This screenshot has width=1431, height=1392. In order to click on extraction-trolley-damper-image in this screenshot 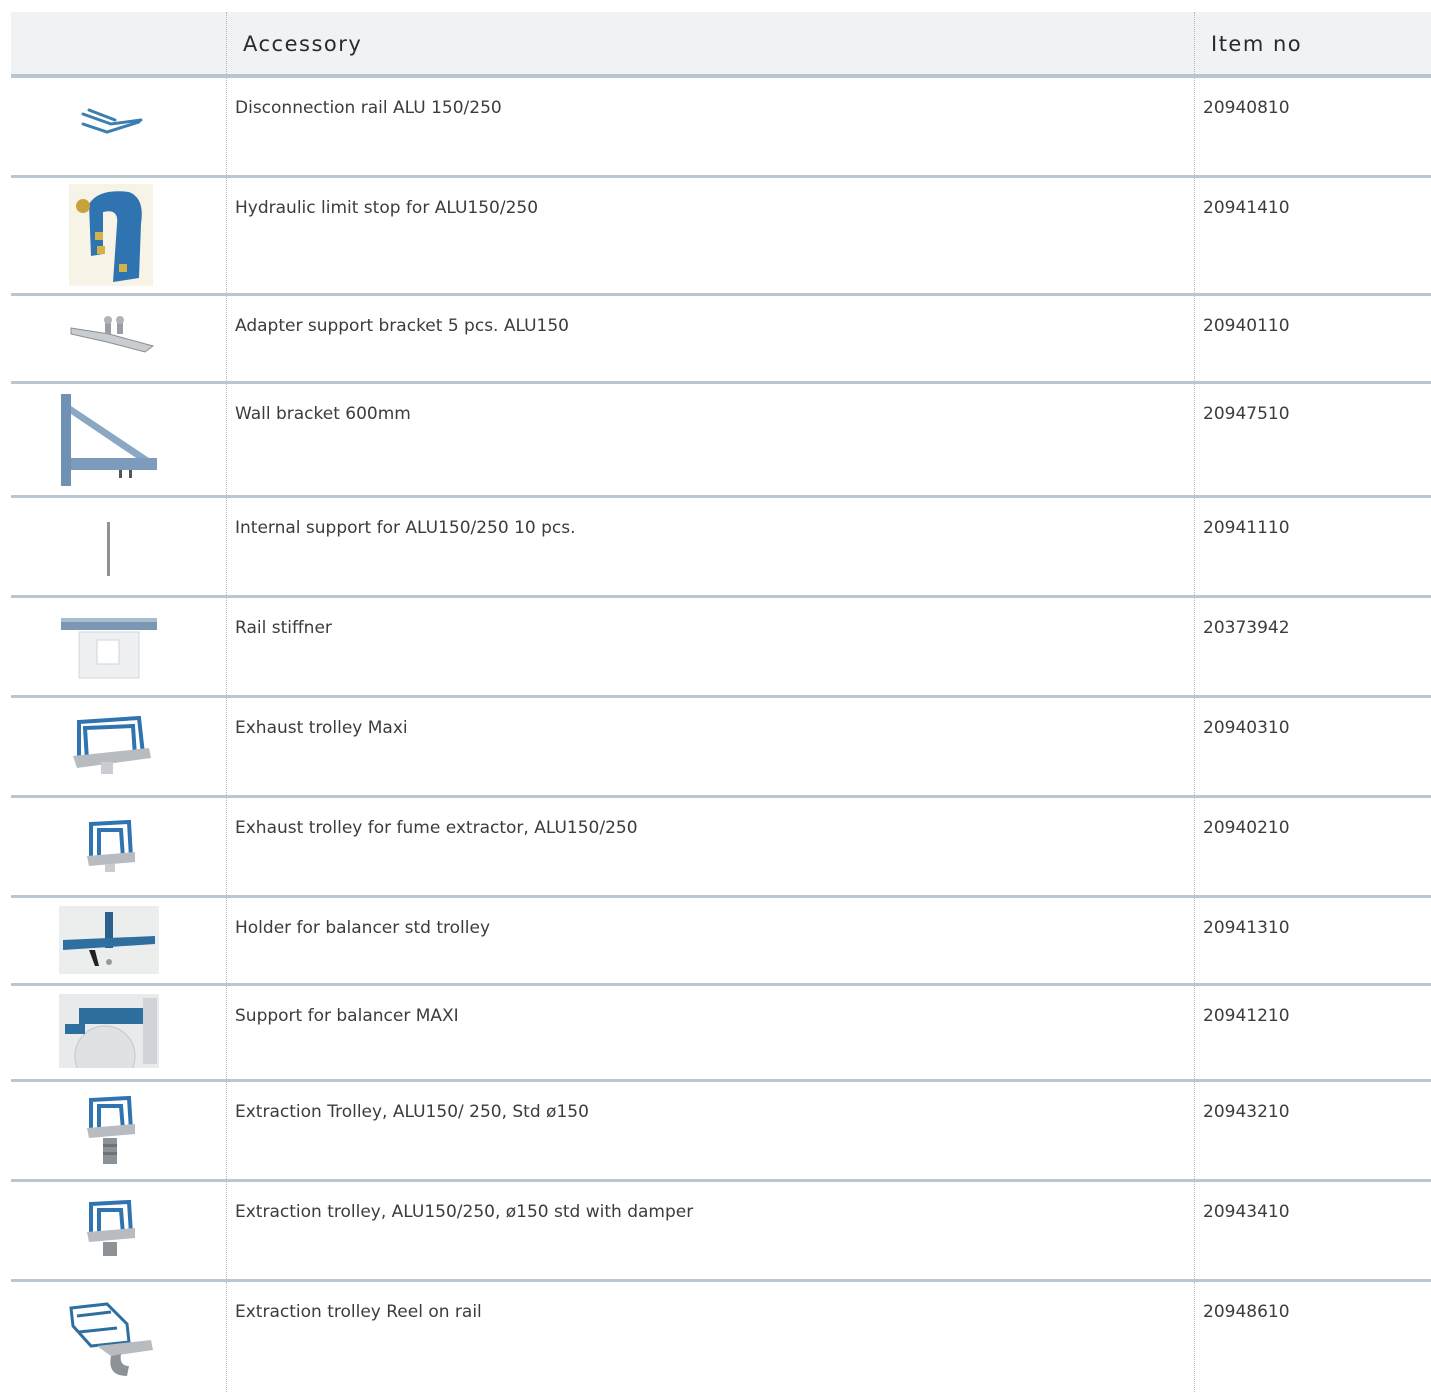, I will do `click(111, 1229)`.